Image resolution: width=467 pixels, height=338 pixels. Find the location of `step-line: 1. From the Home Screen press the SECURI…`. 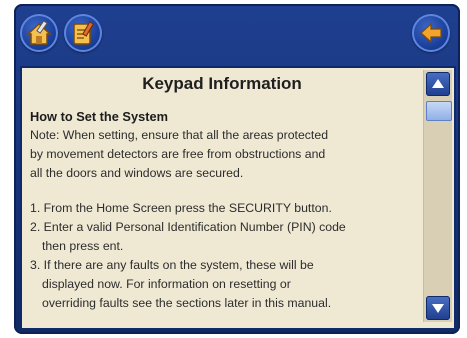

step-line: 1. From the Home Screen press the SECURI… is located at coordinates (181, 208).